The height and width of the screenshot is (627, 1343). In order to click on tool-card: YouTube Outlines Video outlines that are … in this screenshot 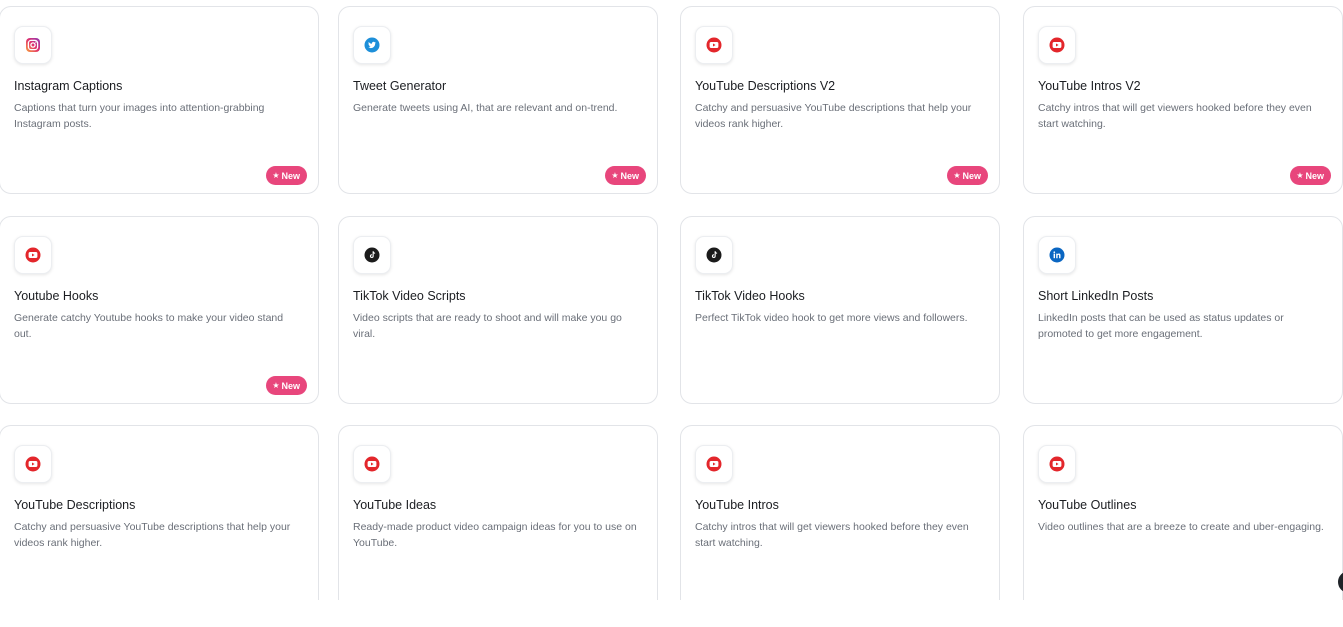, I will do `click(1183, 512)`.